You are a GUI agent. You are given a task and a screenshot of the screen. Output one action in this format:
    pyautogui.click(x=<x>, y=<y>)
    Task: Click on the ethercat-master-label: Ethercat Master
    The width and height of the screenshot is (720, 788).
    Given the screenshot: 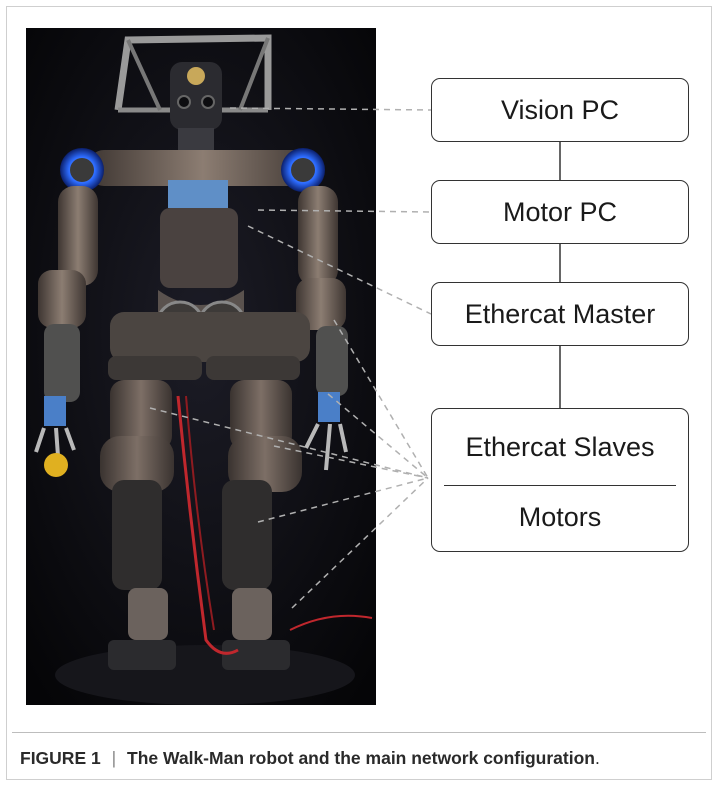 What is the action you would take?
    pyautogui.click(x=560, y=313)
    